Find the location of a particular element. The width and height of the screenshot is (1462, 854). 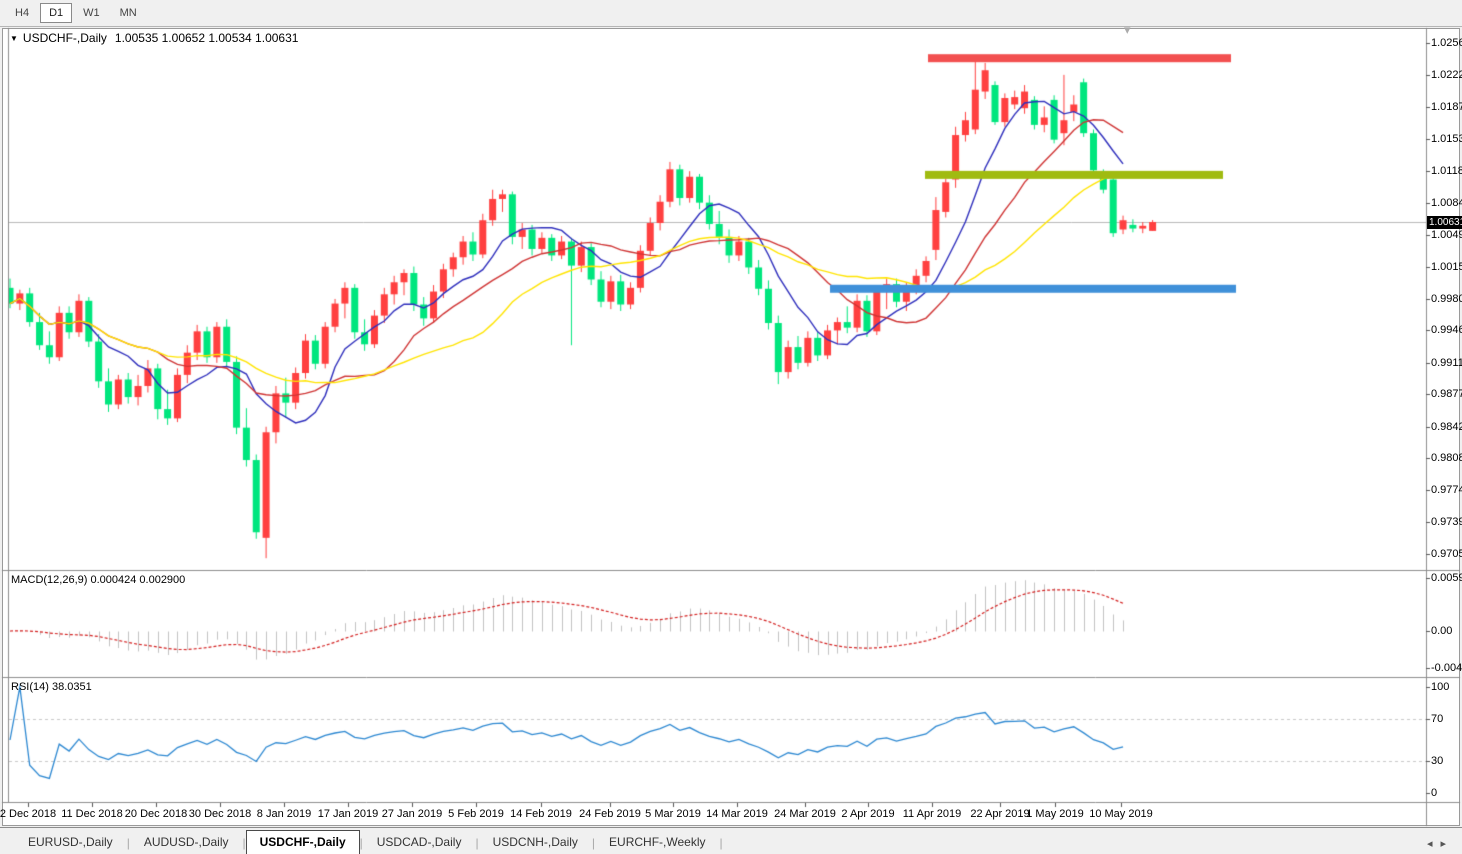

date-axis-label: 5 Mar 2019 is located at coordinates (673, 814).